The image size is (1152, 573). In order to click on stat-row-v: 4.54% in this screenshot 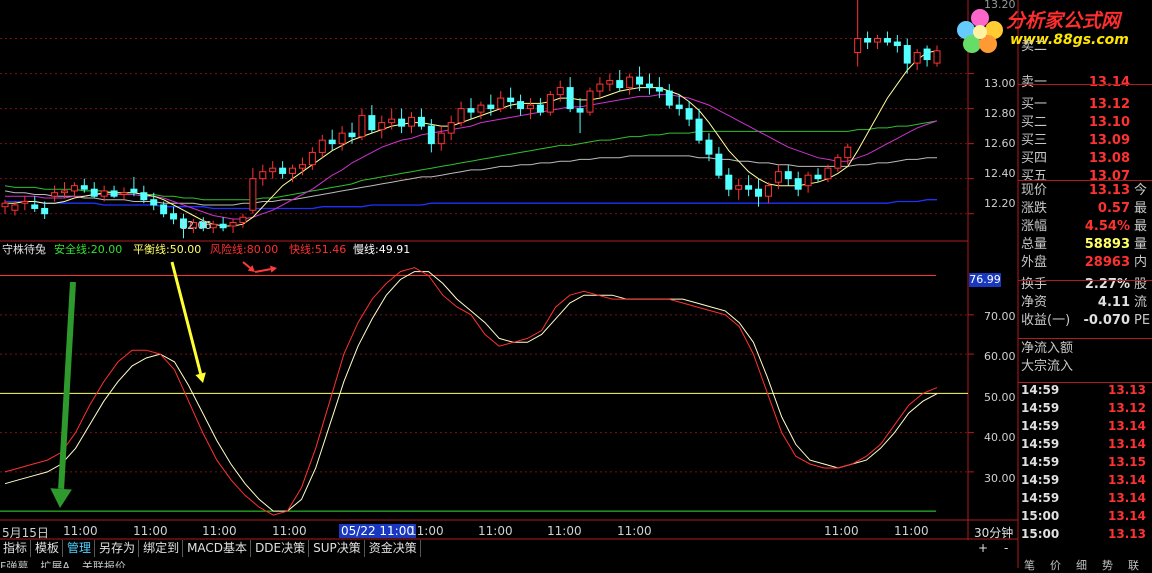, I will do `click(1107, 226)`.